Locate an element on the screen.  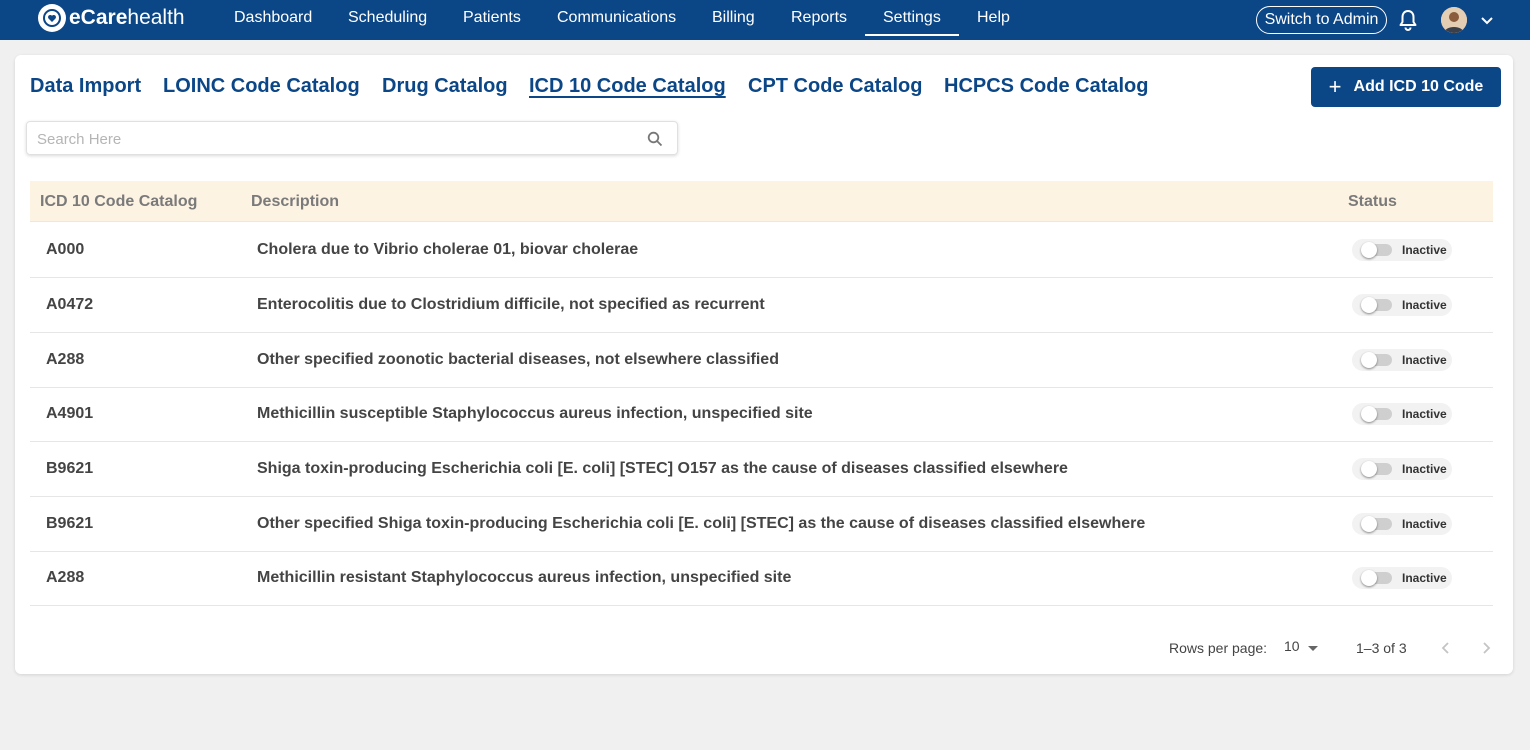
row-code: A000 is located at coordinates (65, 249).